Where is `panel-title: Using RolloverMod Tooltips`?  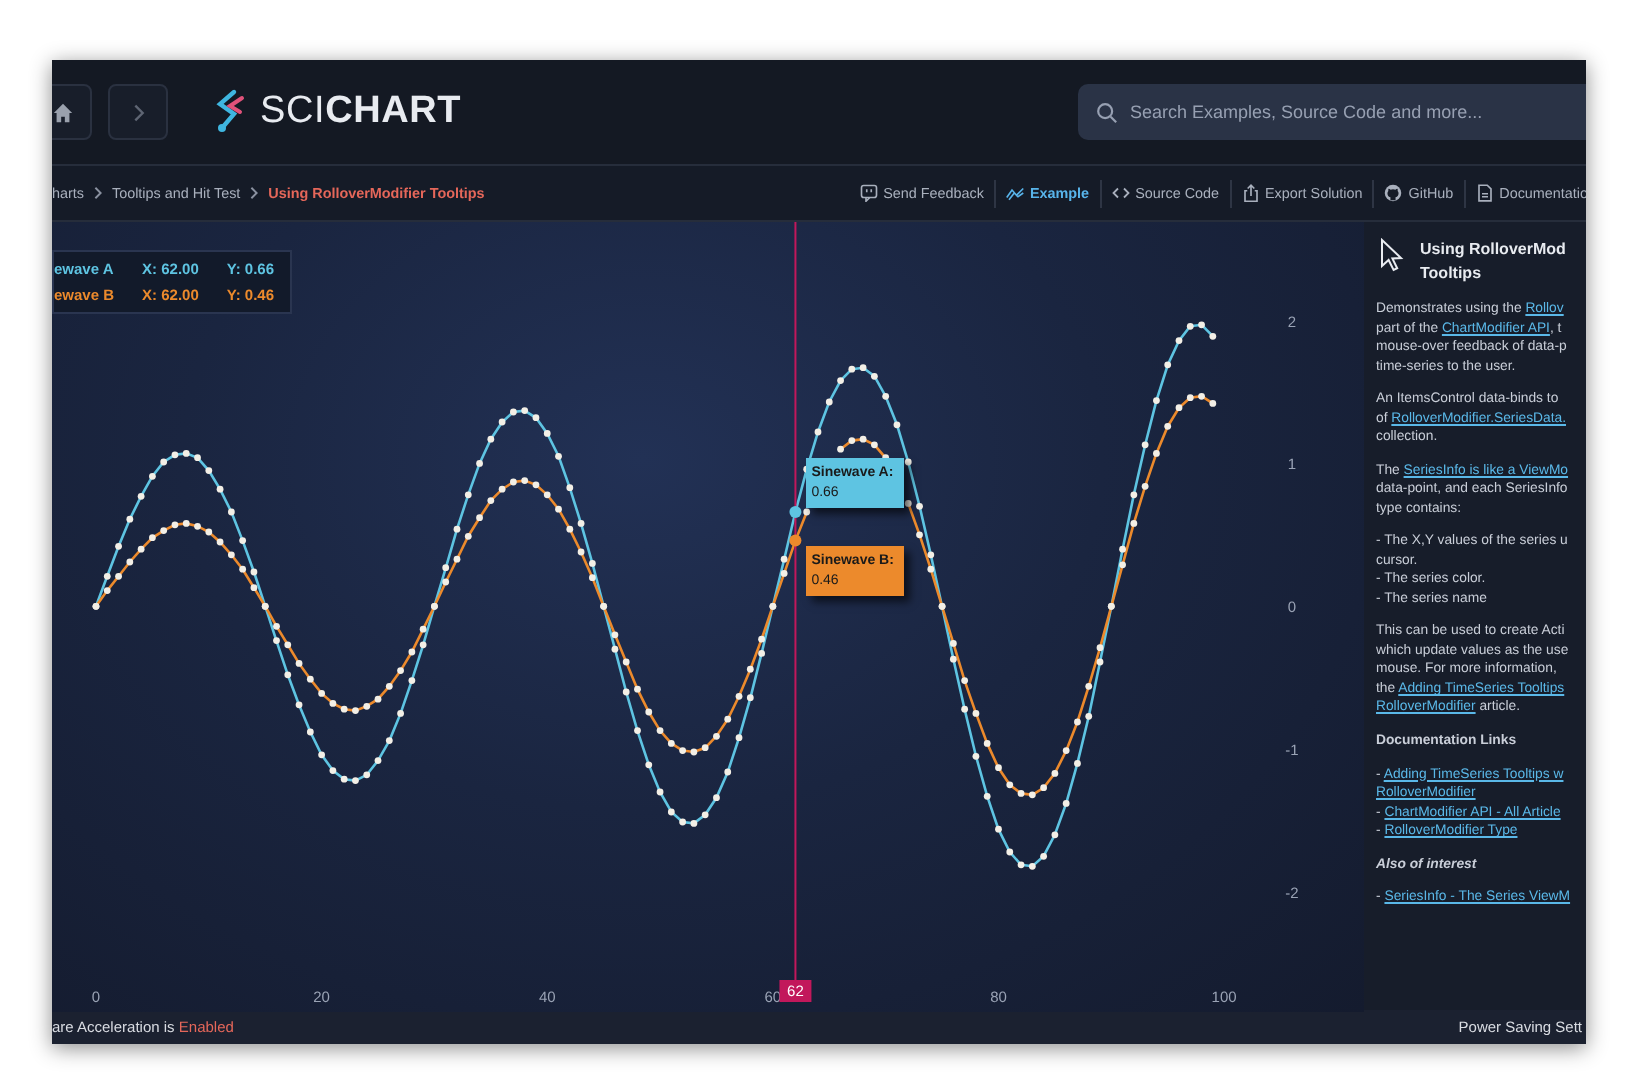
panel-title: Using RolloverMod Tooltips is located at coordinates (1493, 261).